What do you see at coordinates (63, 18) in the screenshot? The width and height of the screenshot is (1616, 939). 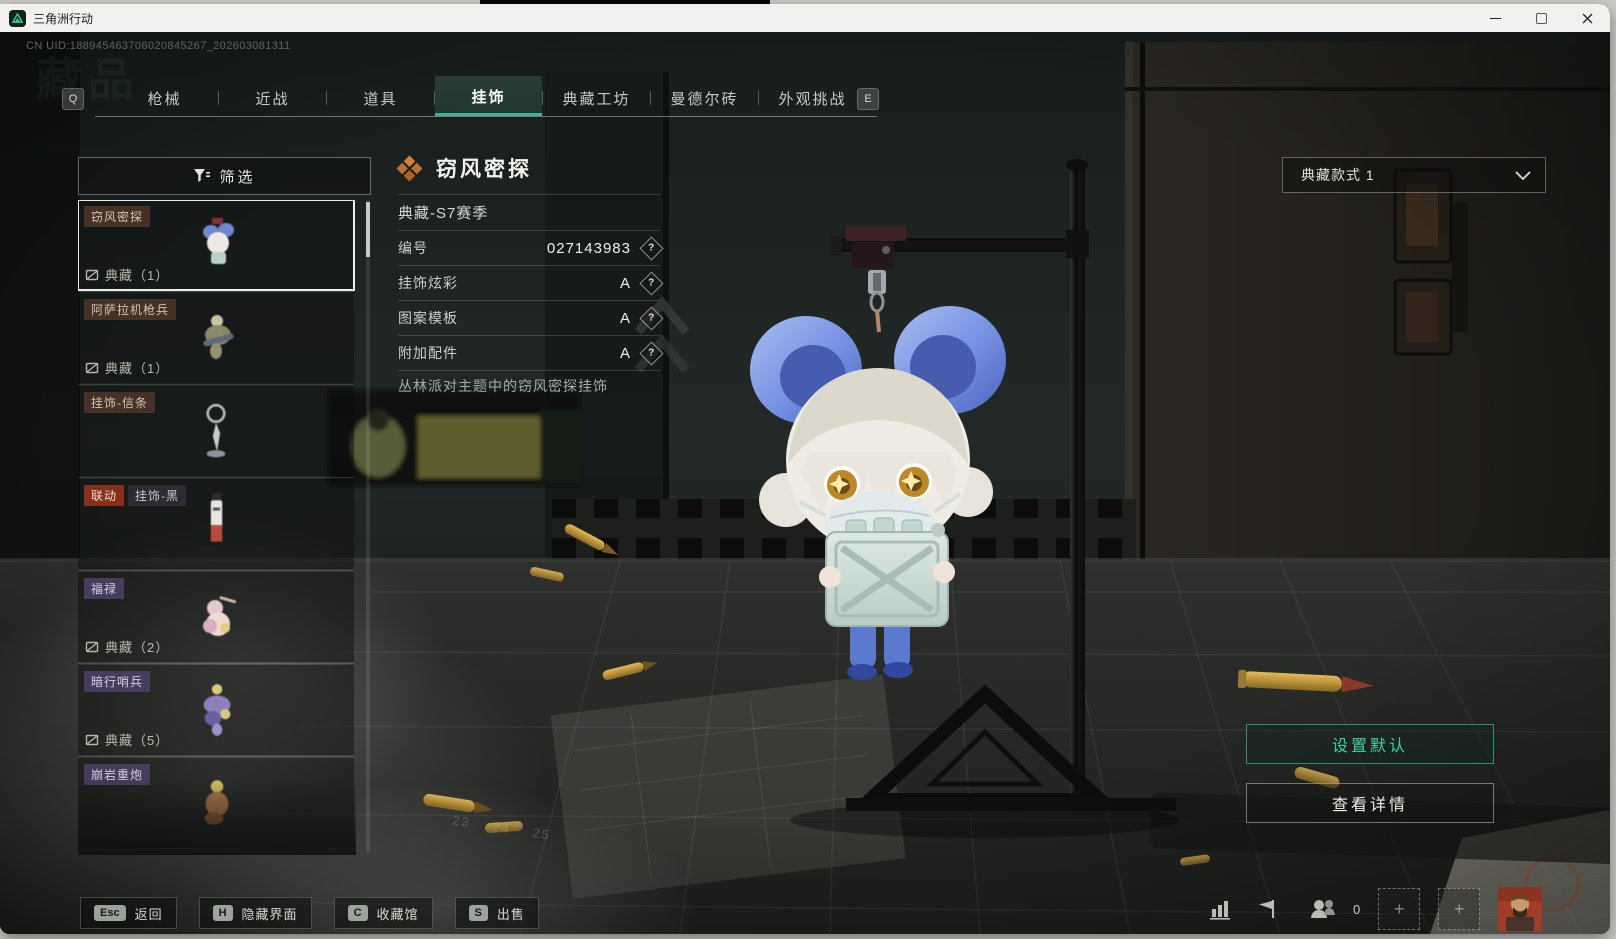 I see `window-title: 三角洲行动` at bounding box center [63, 18].